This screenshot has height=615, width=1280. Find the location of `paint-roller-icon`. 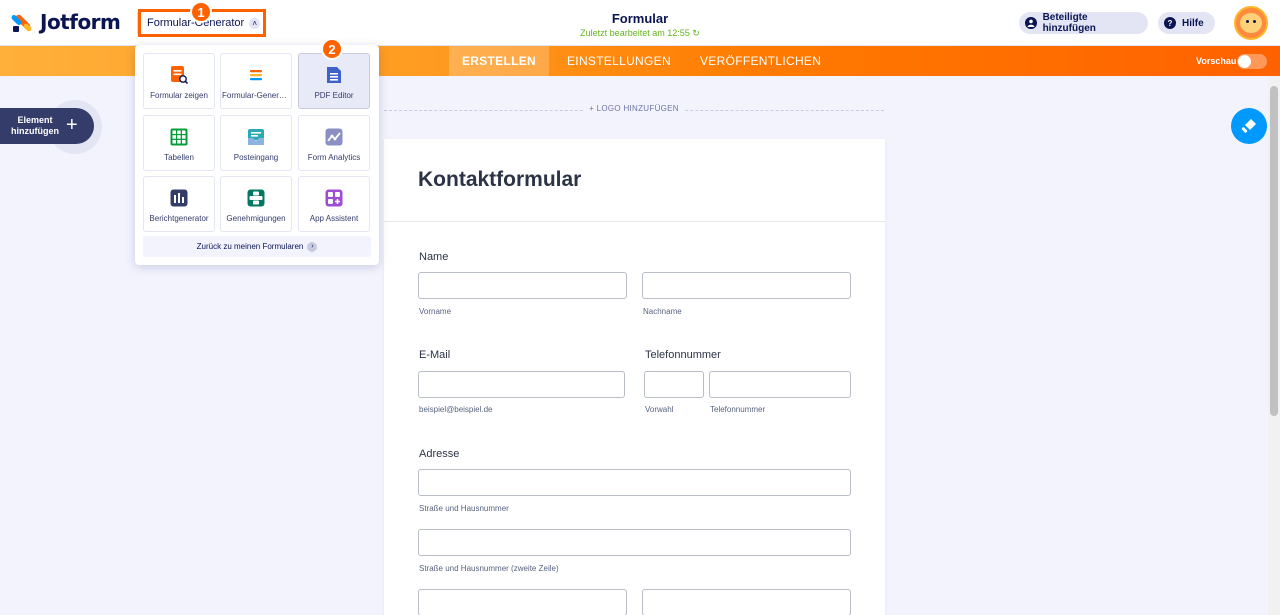

paint-roller-icon is located at coordinates (1248, 126).